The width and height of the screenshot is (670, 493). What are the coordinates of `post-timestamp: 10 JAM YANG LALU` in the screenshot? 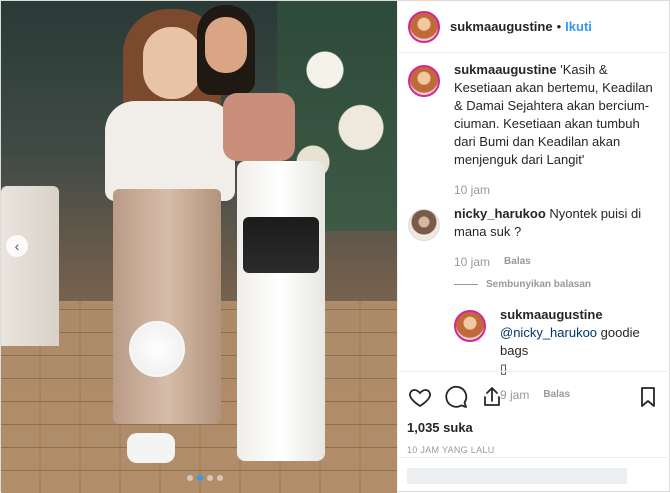 It's located at (534, 450).